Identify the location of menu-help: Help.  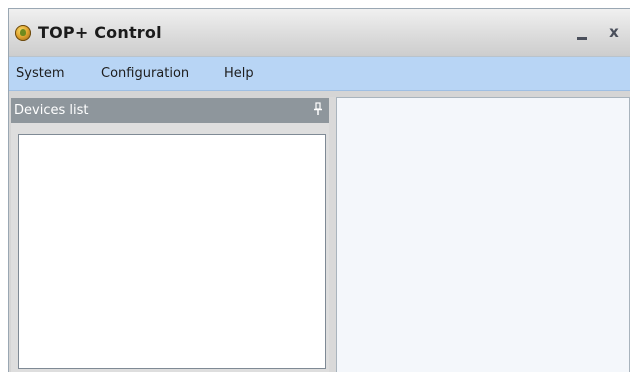
(239, 73).